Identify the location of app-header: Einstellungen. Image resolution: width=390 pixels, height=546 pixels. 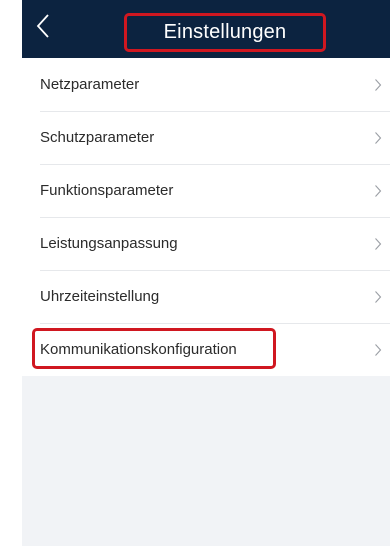
(206, 29).